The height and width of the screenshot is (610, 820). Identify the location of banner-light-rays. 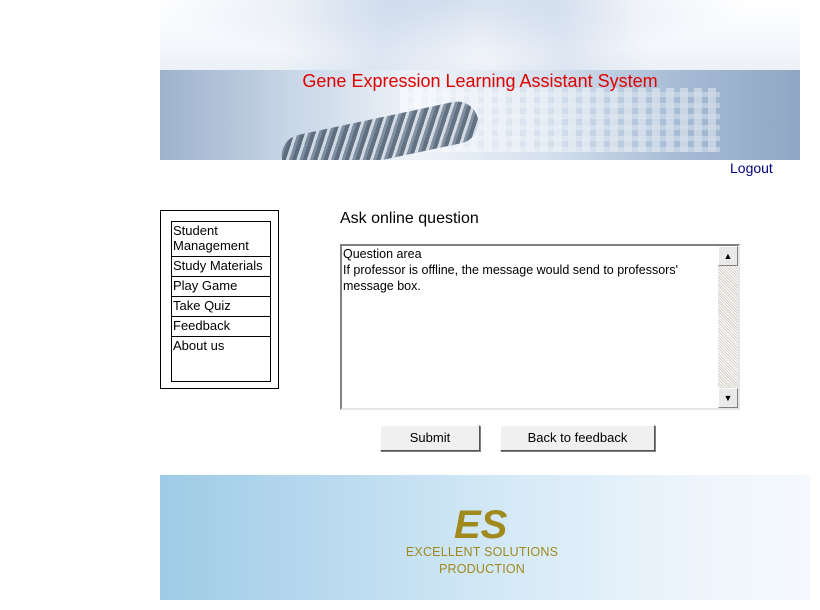
(480, 35).